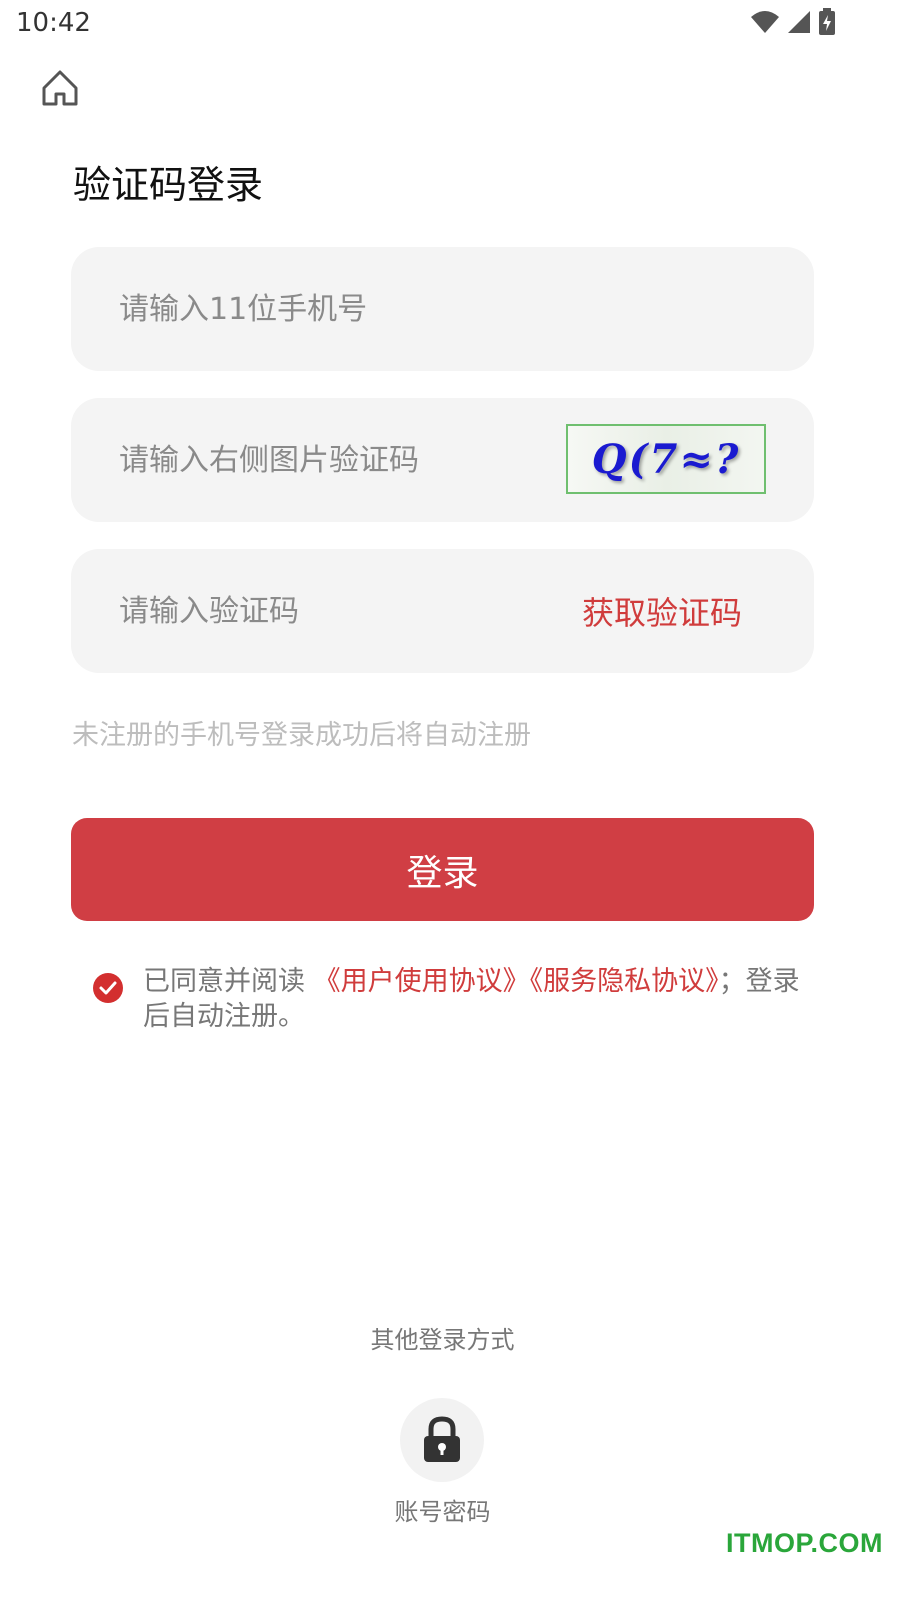  I want to click on battery-icon, so click(827, 21).